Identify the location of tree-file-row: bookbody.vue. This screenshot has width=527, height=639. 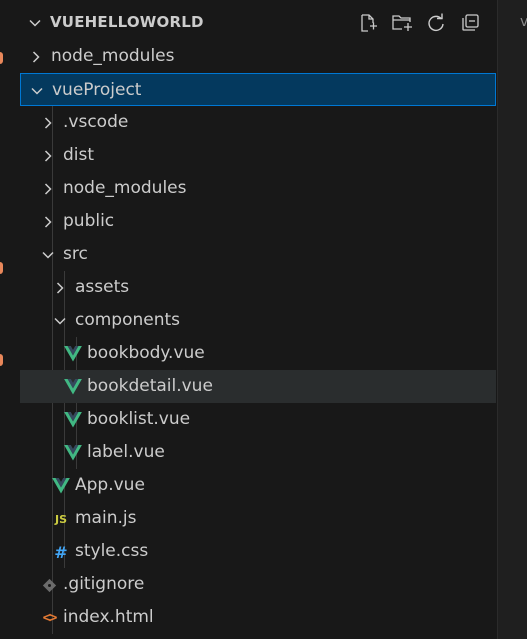
(252, 353).